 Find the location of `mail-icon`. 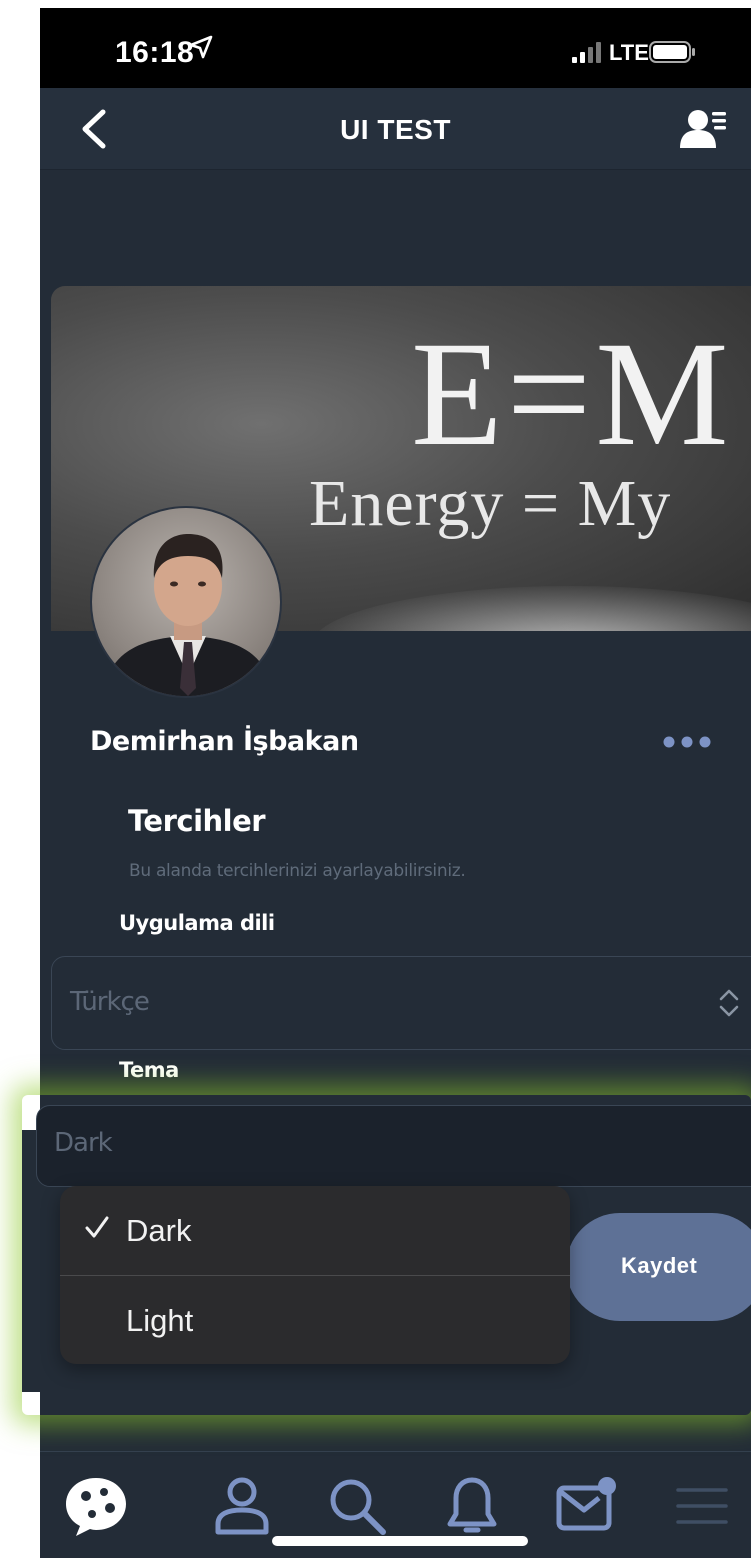

mail-icon is located at coordinates (587, 1506).